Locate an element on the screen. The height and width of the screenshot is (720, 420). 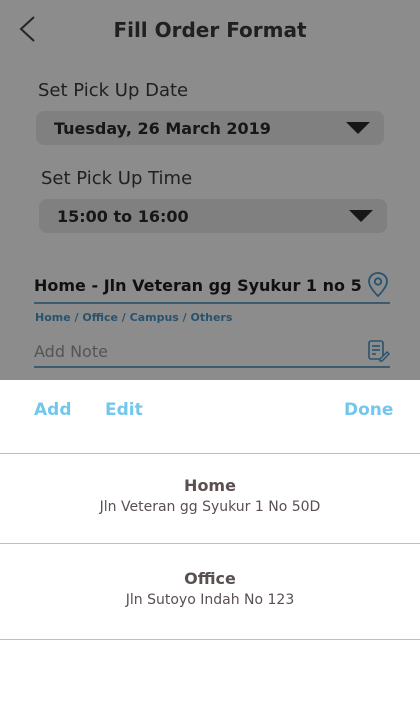
address-item-name: Home is located at coordinates (210, 485).